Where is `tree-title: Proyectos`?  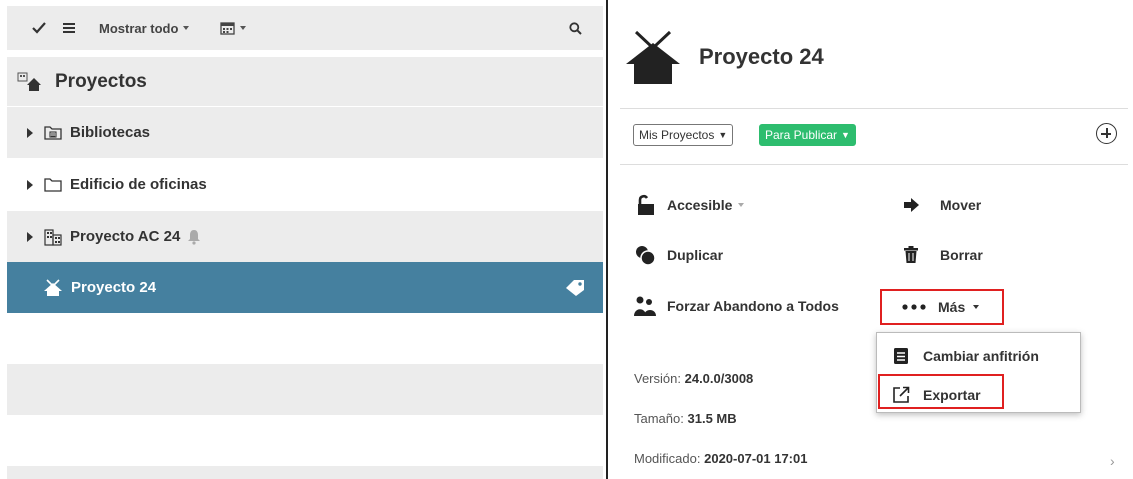 tree-title: Proyectos is located at coordinates (101, 81).